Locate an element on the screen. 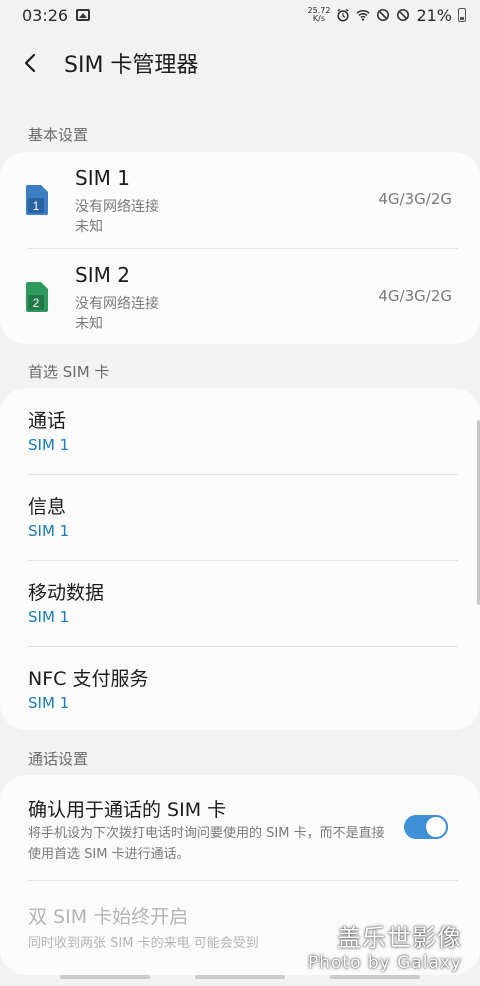  network-speed: 25.72 K/s is located at coordinates (319, 15).